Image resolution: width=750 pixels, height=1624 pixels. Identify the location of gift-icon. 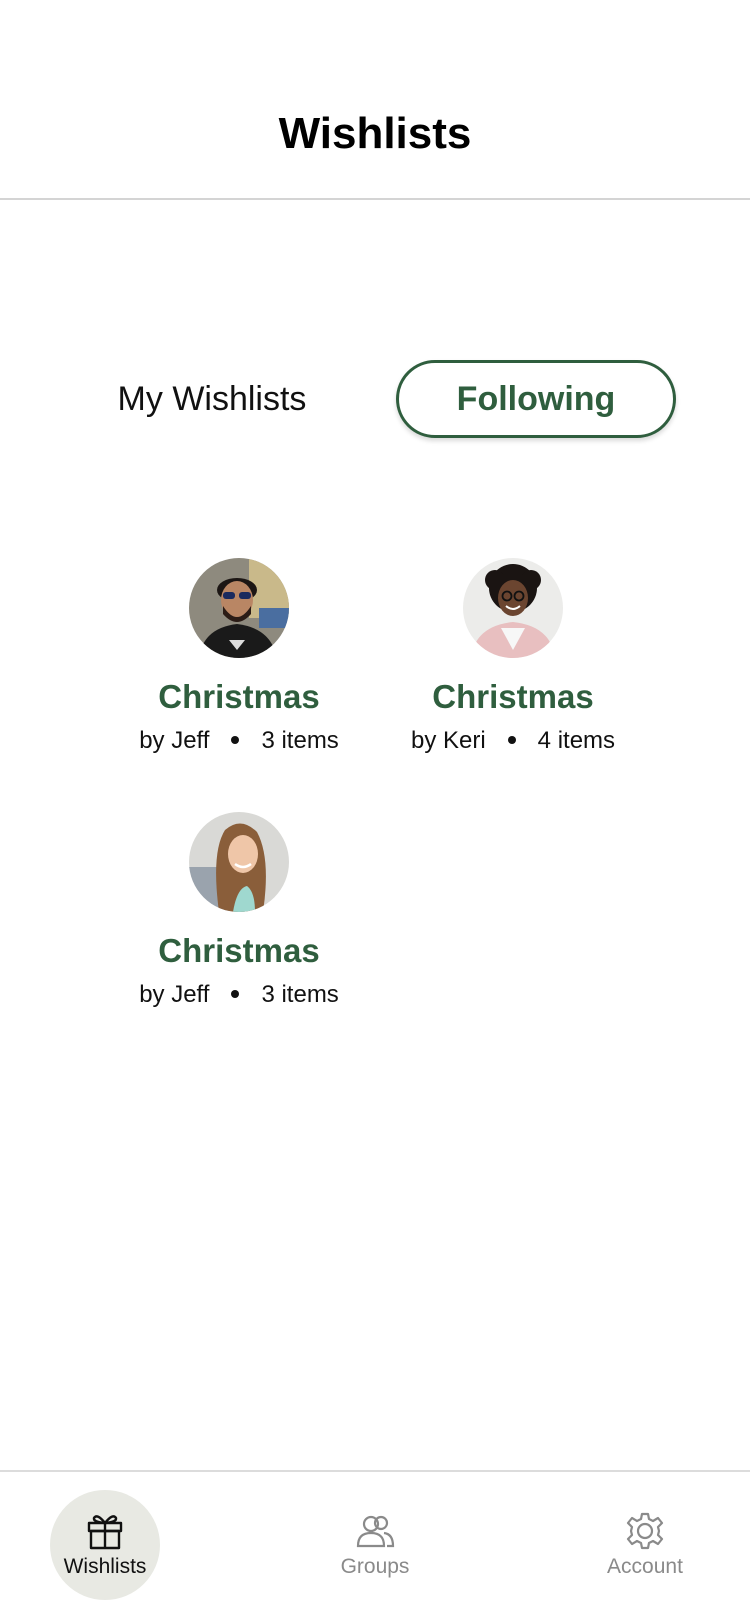
(105, 1532).